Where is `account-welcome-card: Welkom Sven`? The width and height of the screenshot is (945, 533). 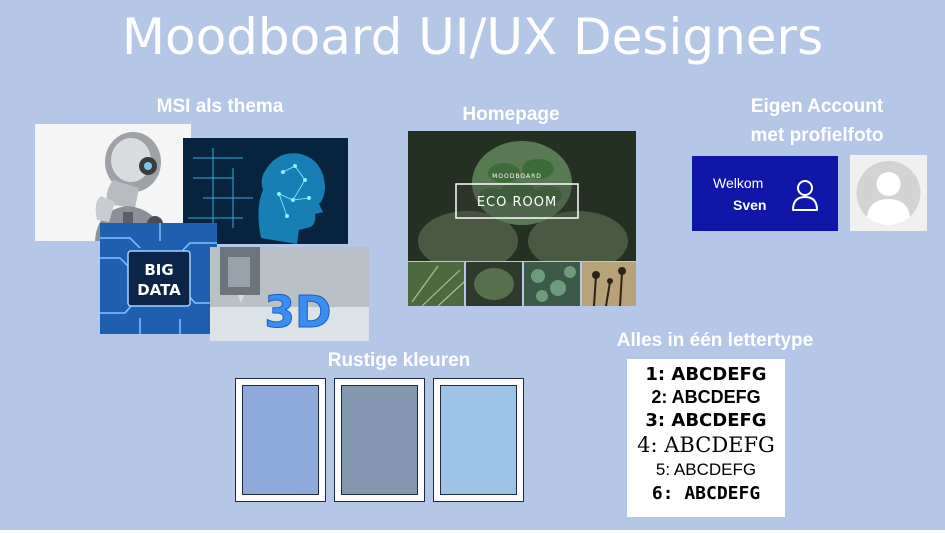
account-welcome-card: Welkom Sven is located at coordinates (765, 193).